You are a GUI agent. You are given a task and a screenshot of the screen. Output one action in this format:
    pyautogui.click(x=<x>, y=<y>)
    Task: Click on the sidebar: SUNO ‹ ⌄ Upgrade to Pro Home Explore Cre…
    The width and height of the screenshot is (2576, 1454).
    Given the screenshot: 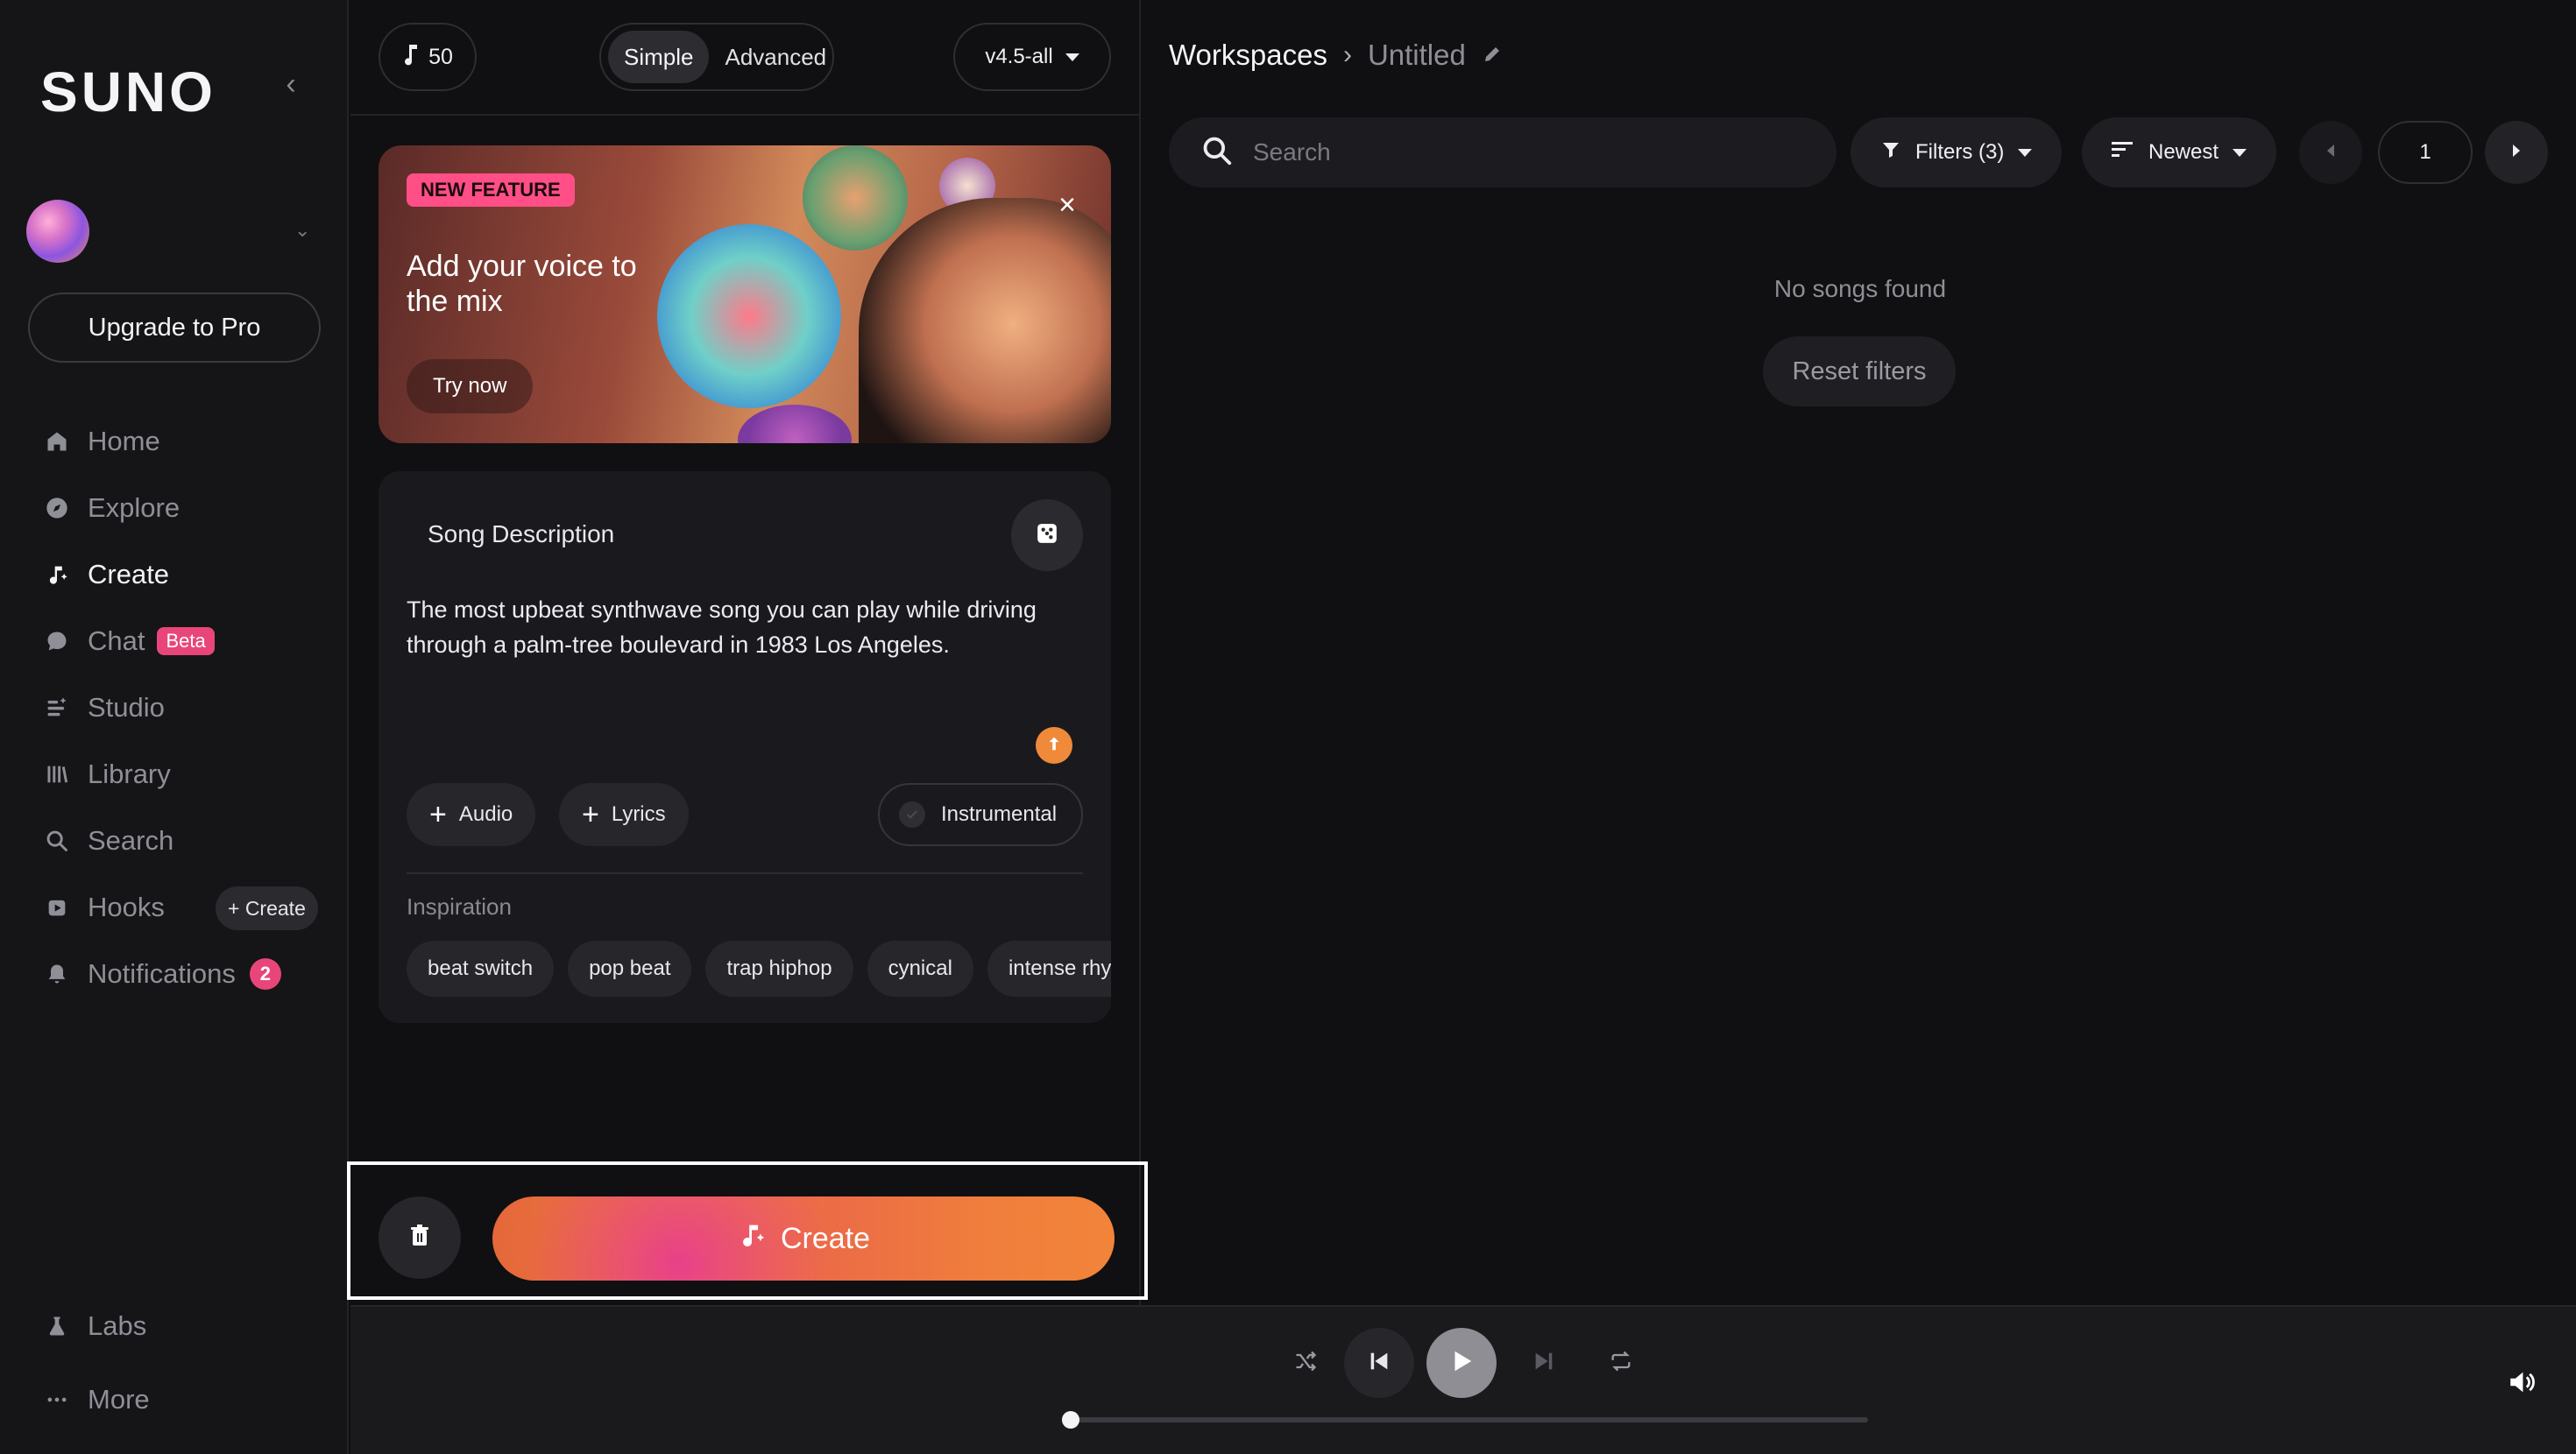 What is the action you would take?
    pyautogui.click(x=174, y=727)
    